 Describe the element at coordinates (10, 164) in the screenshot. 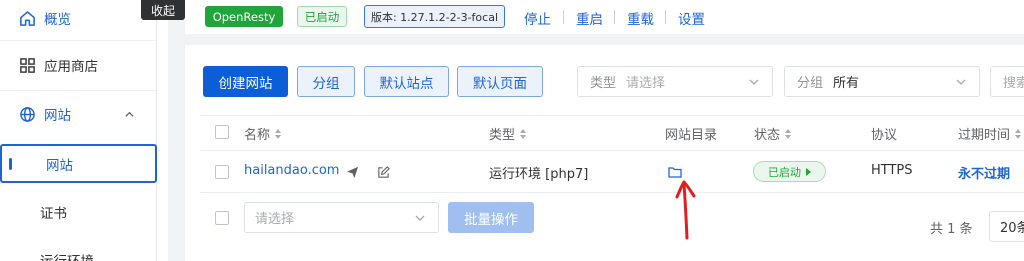

I see `active-indicator` at that location.